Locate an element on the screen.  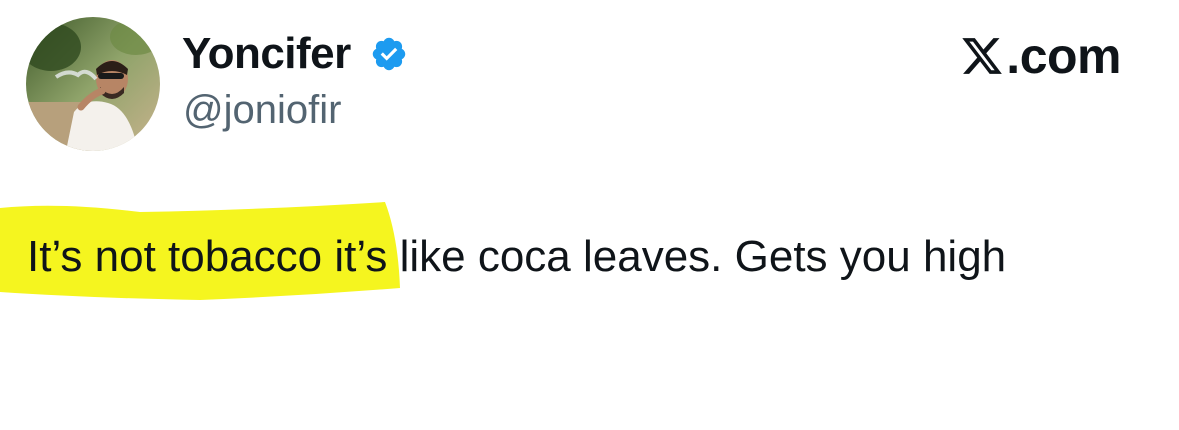
author-display-name: Yoncifer is located at coordinates (266, 54).